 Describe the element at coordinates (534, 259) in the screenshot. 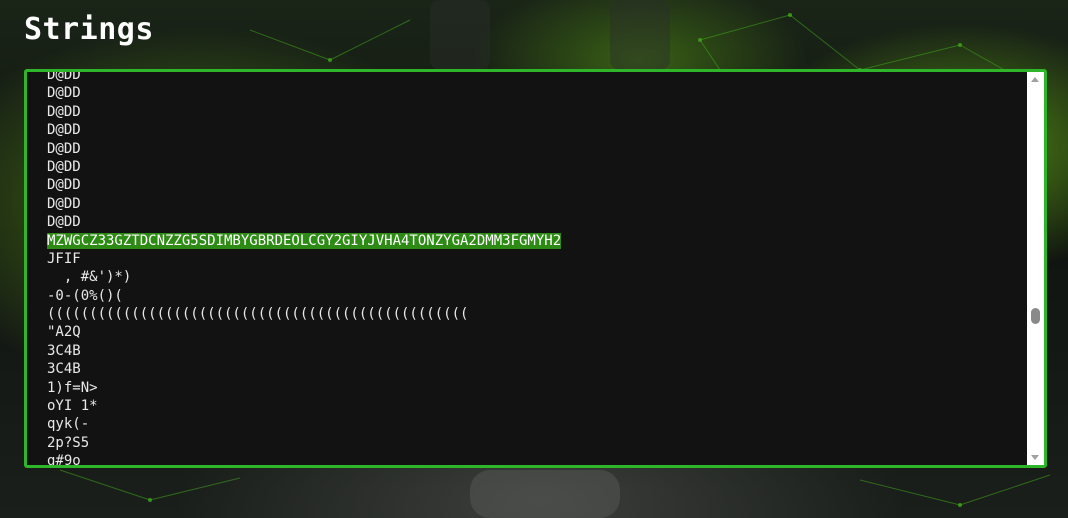

I see `string-line: JFIF` at that location.